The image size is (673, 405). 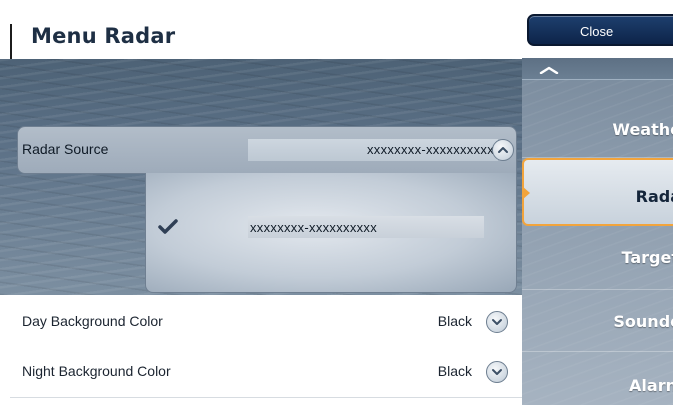 What do you see at coordinates (597, 379) in the screenshot?
I see `sidebar-item-alarm: Alarn` at bounding box center [597, 379].